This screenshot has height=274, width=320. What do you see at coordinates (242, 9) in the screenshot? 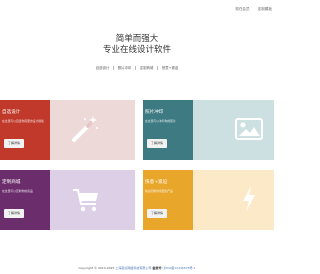
I see `topnav-link-member: 现在会员` at bounding box center [242, 9].